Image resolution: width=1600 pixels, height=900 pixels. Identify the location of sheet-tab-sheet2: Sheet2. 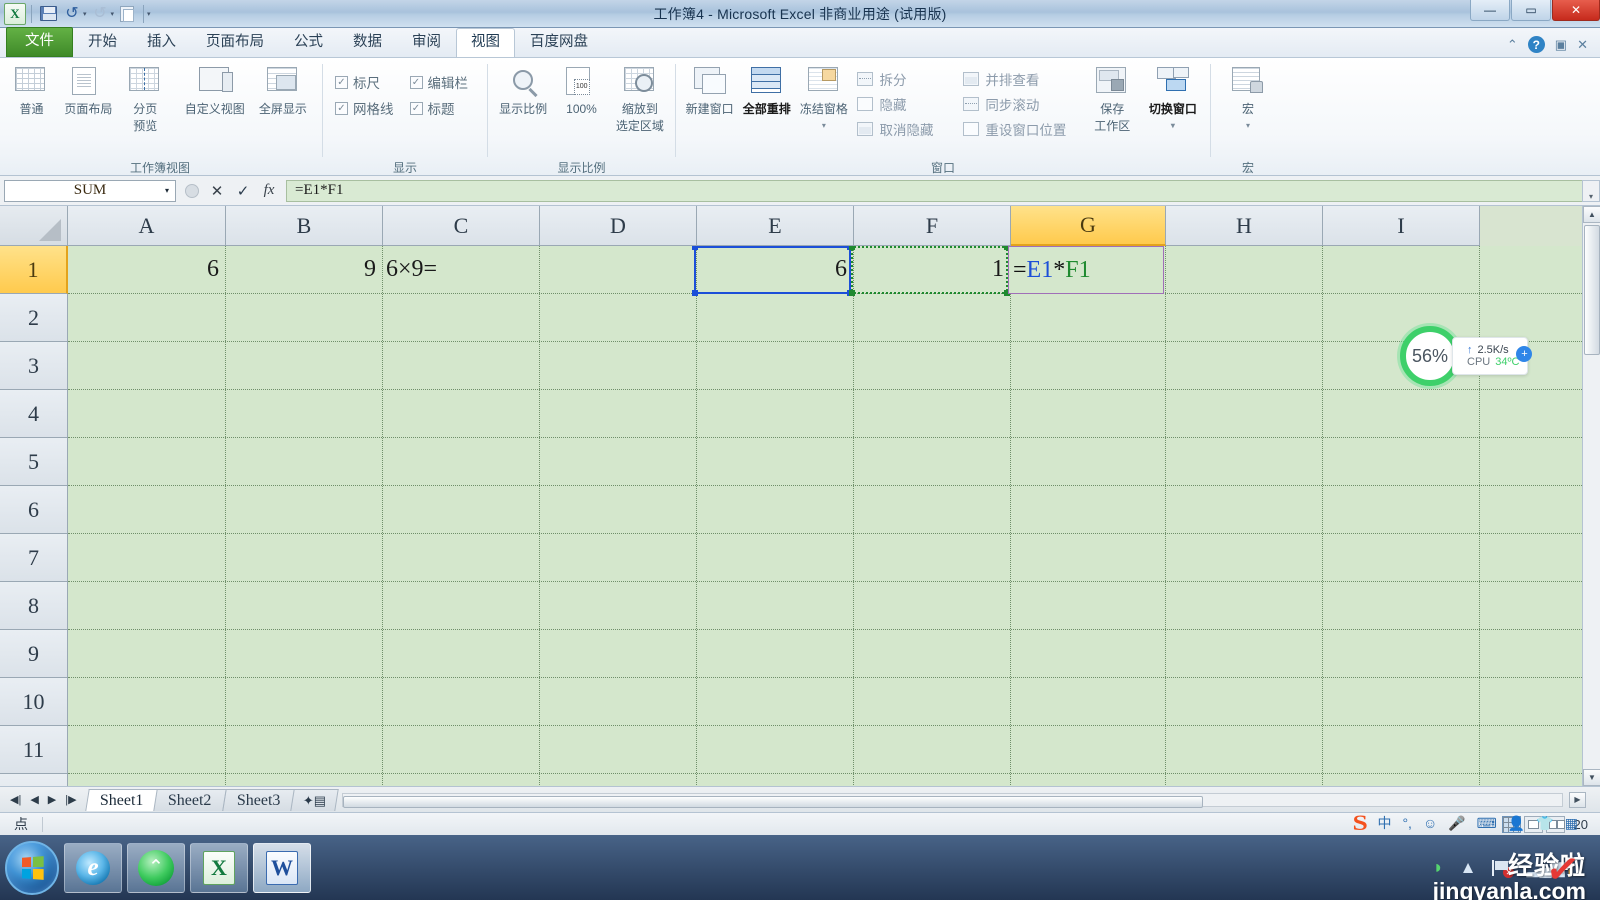
(190, 799).